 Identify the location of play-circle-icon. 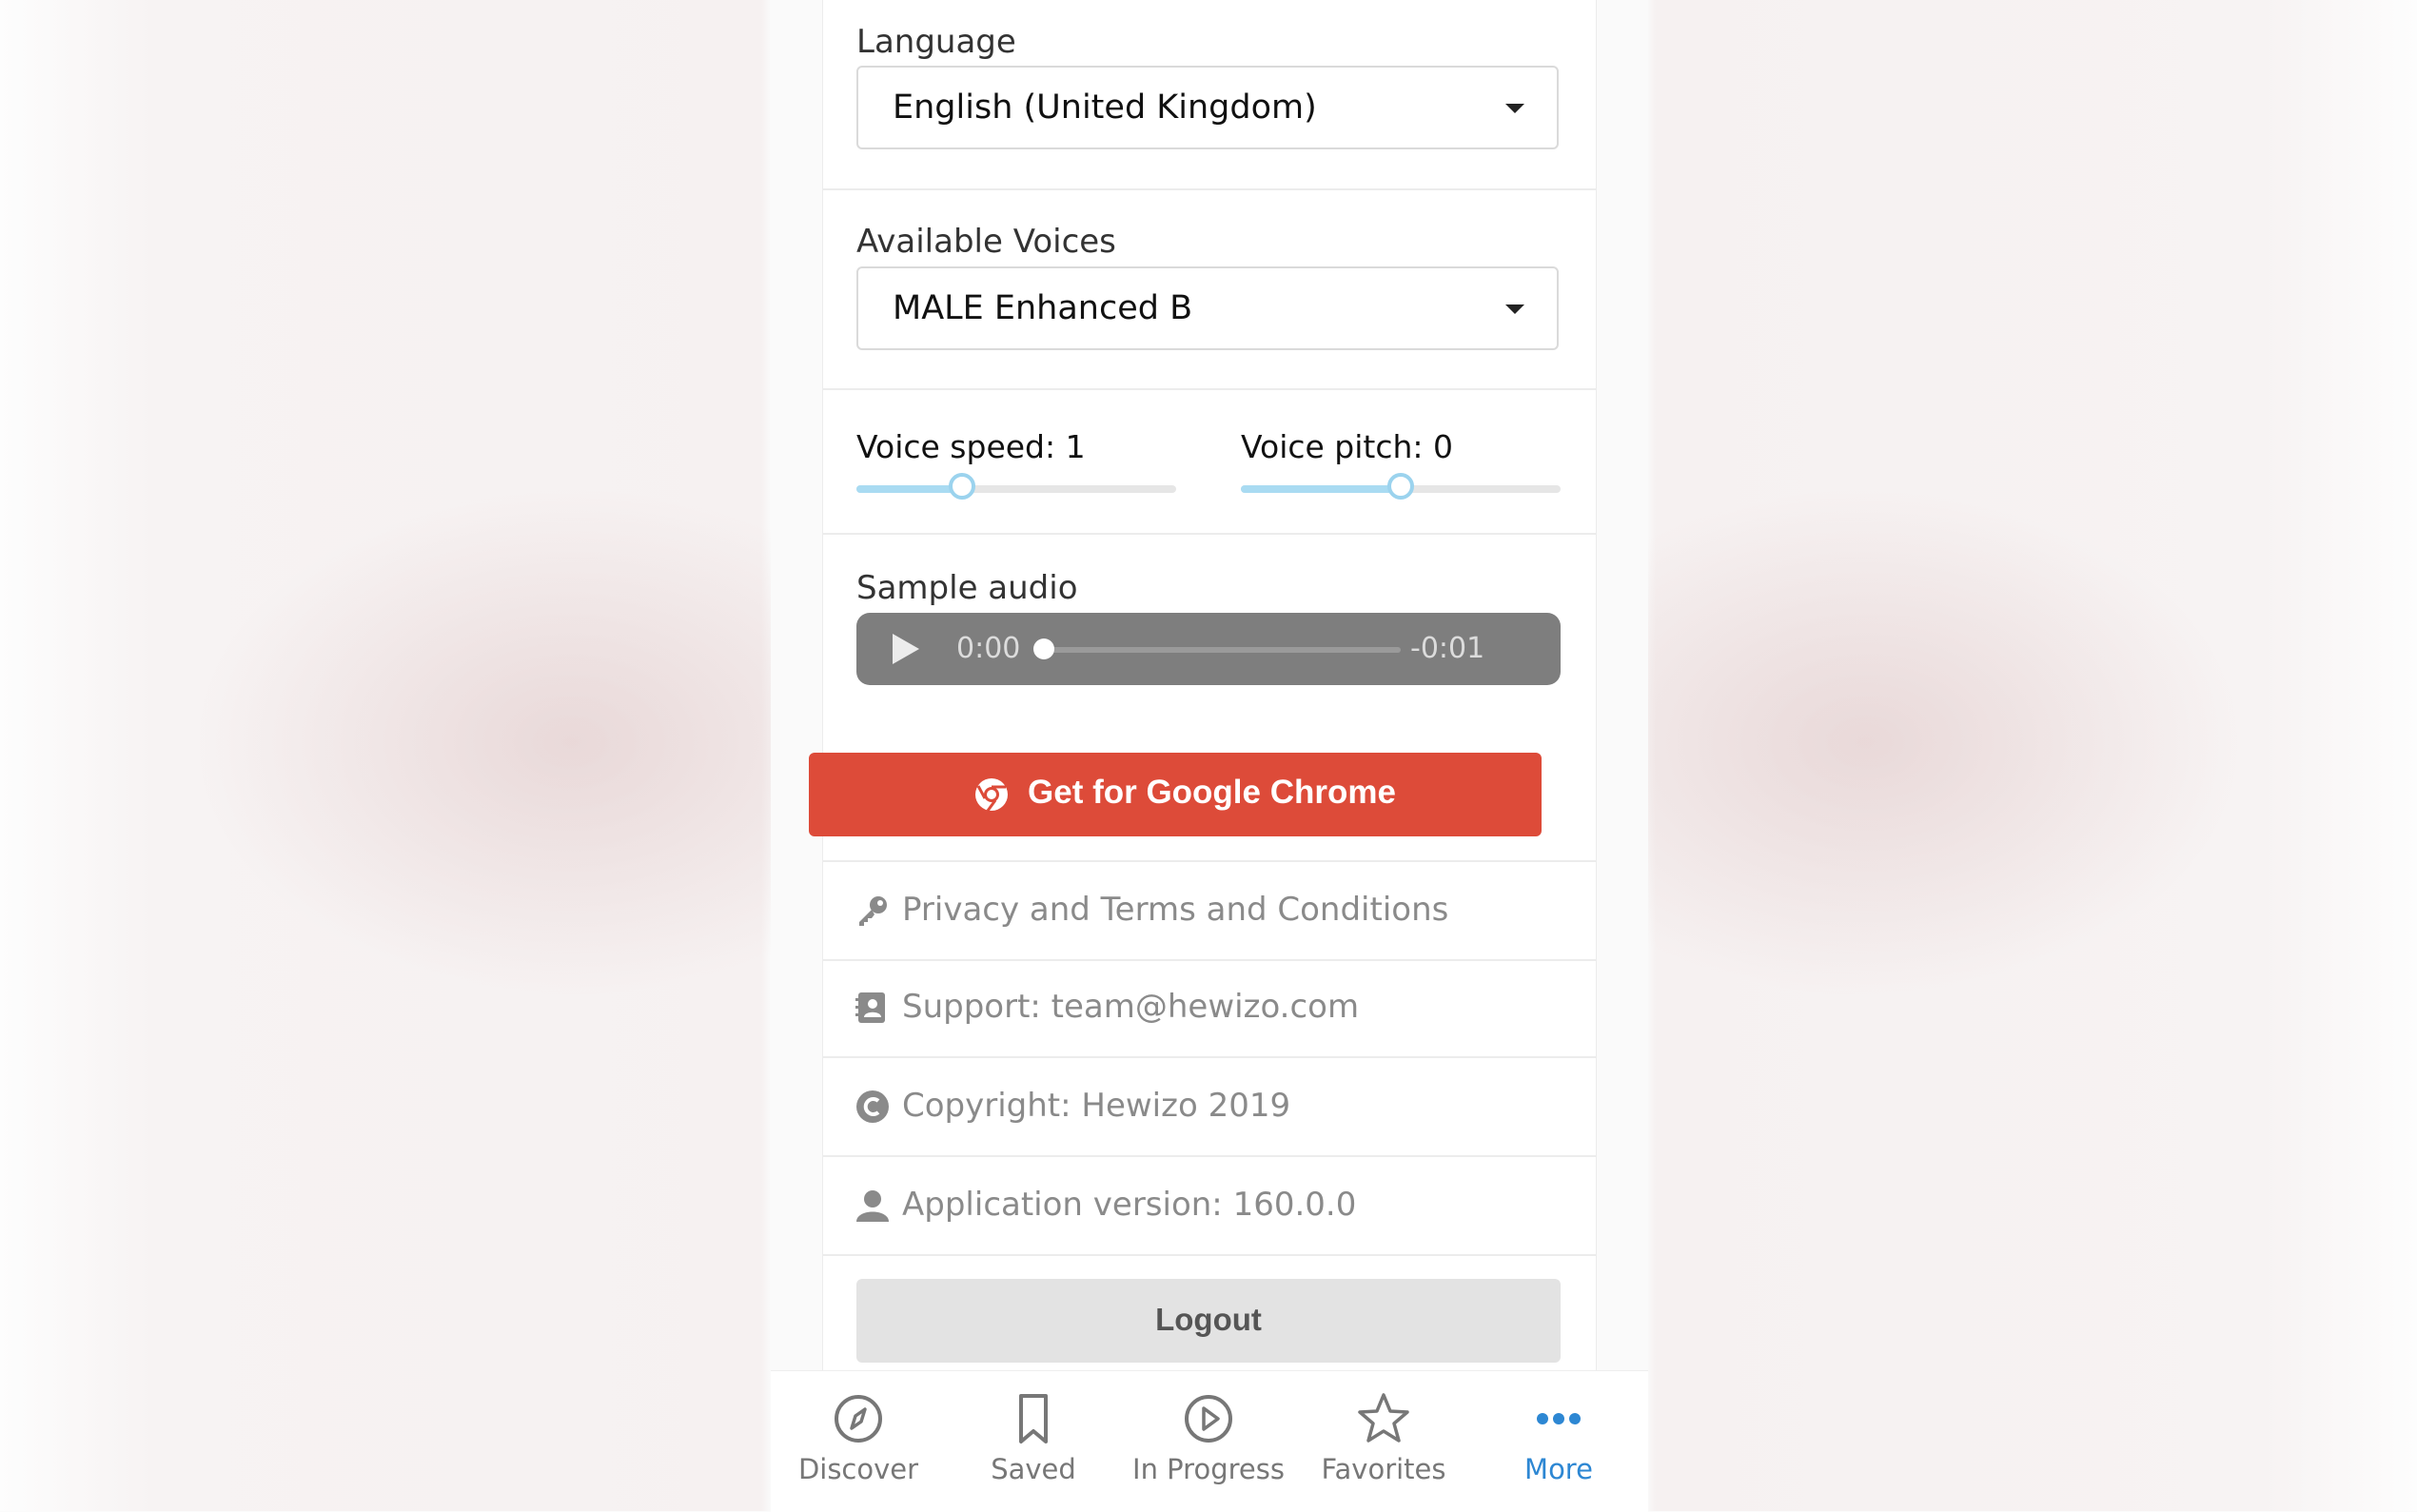
(1208, 1418).